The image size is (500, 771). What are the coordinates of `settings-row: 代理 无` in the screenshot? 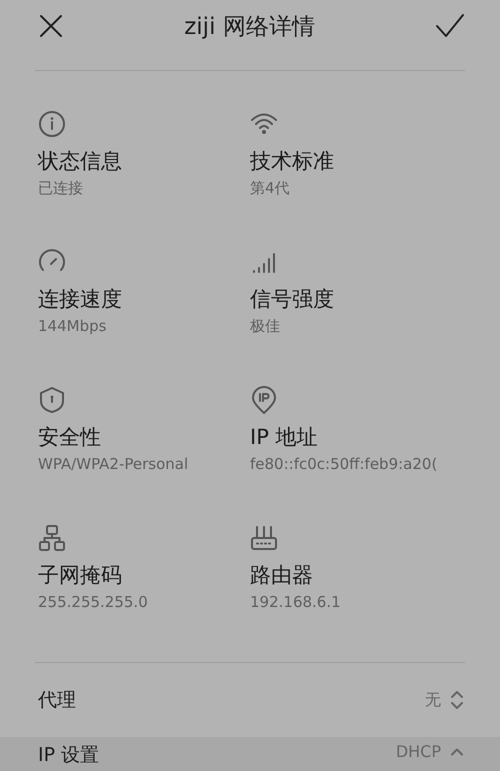 It's located at (250, 700).